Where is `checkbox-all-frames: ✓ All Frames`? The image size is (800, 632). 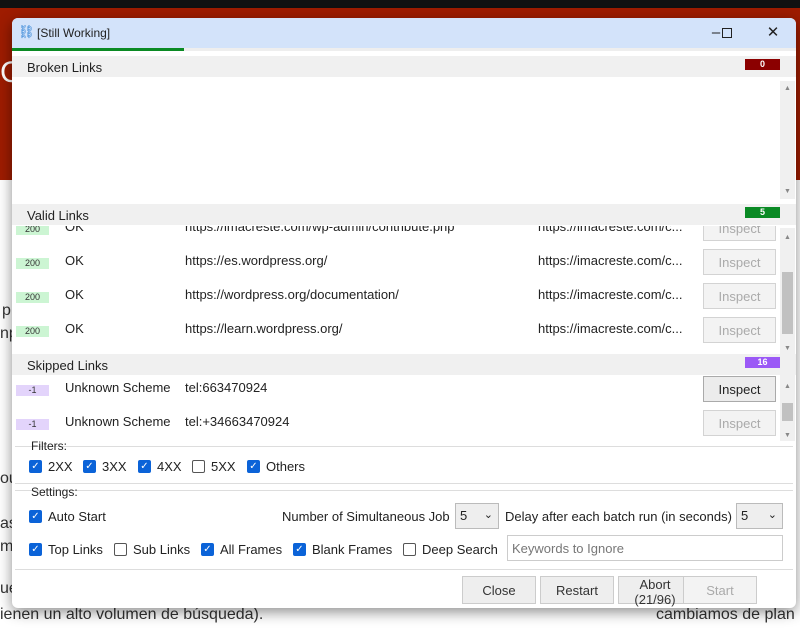
checkbox-all-frames: ✓ All Frames is located at coordinates (241, 549).